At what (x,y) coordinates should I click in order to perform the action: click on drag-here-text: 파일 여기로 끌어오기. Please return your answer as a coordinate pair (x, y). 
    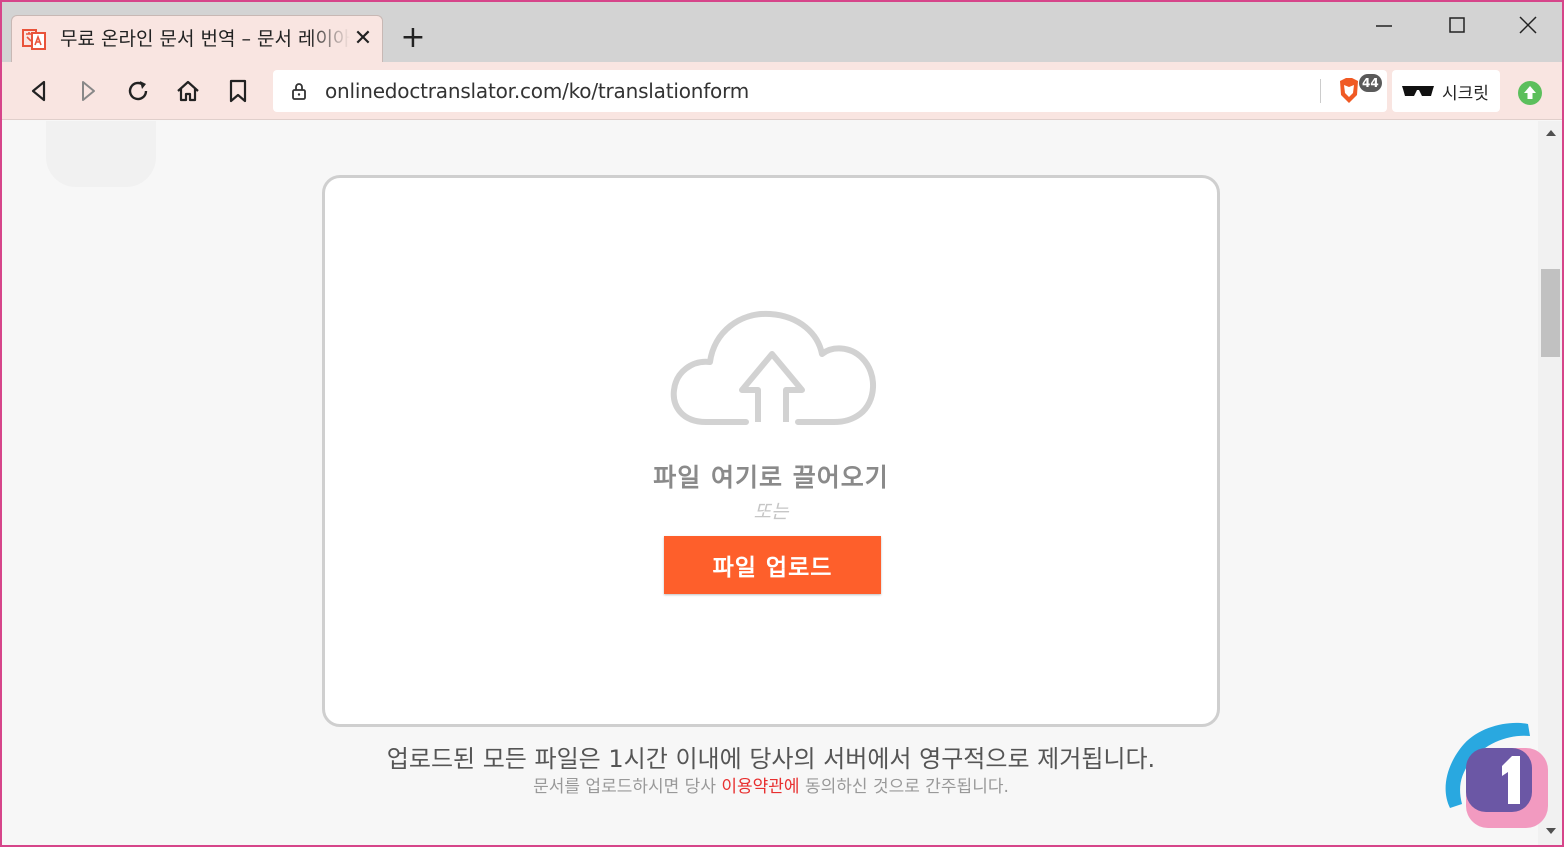
    Looking at the image, I should click on (771, 477).